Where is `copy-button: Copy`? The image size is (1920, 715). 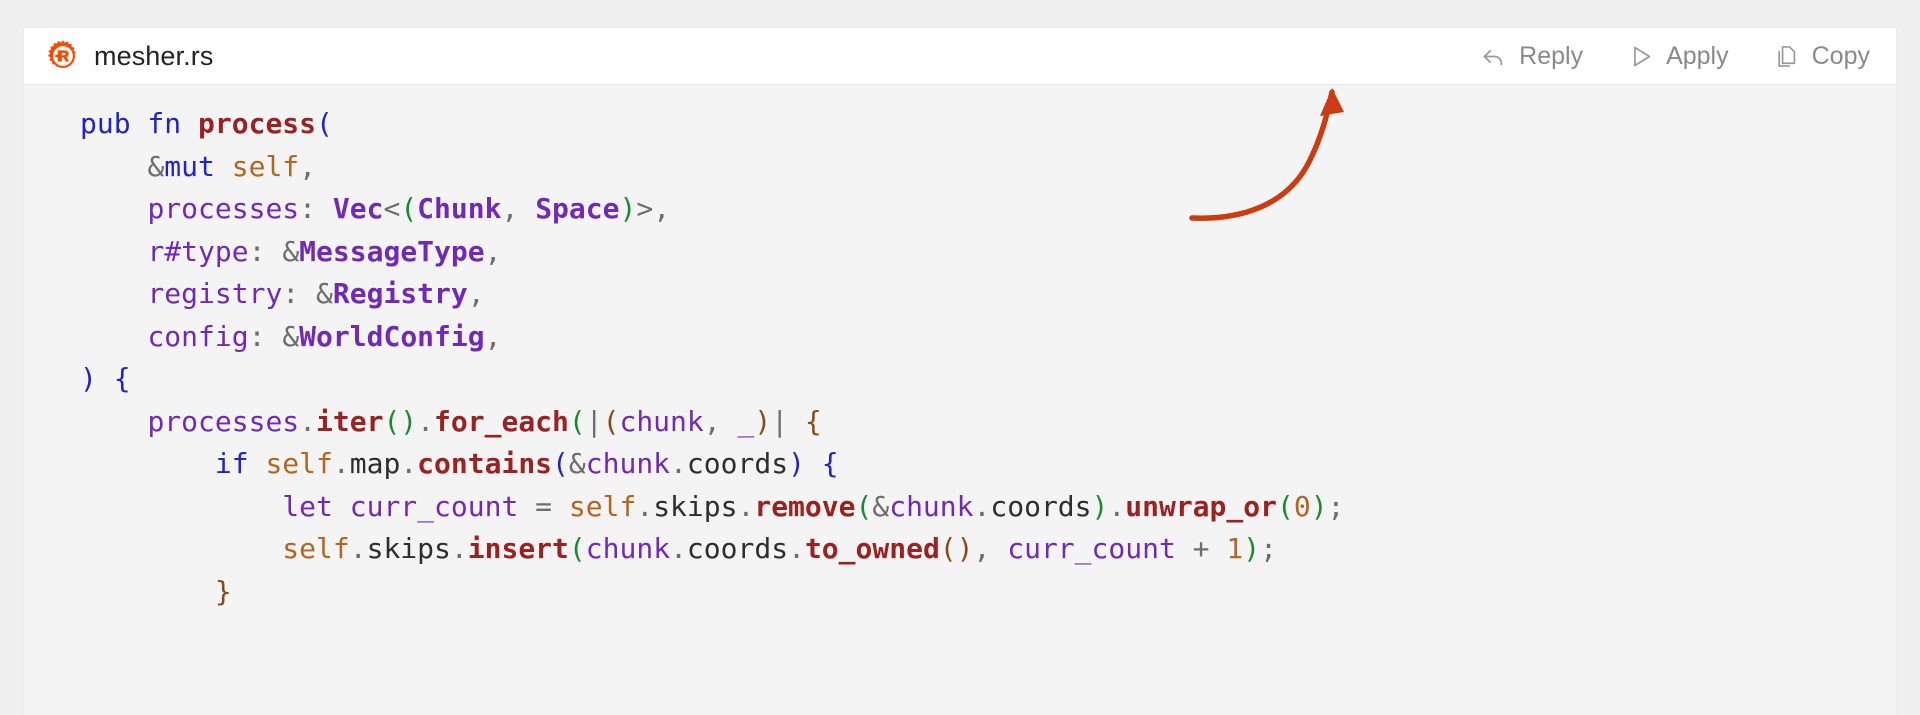 copy-button: Copy is located at coordinates (1821, 56).